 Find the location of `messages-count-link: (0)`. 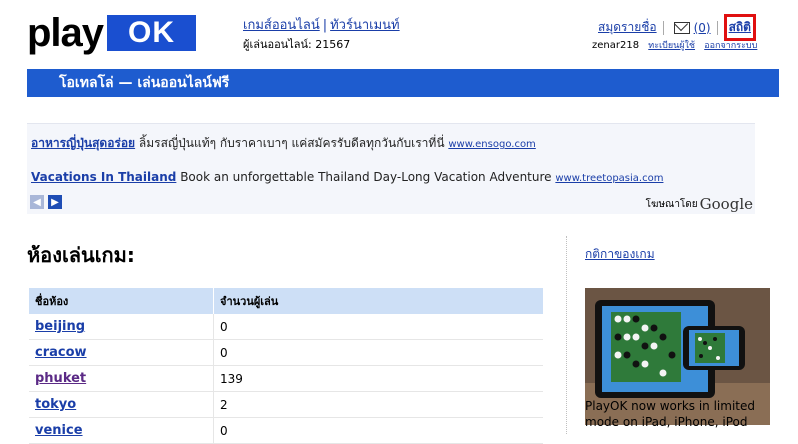

messages-count-link: (0) is located at coordinates (702, 28).